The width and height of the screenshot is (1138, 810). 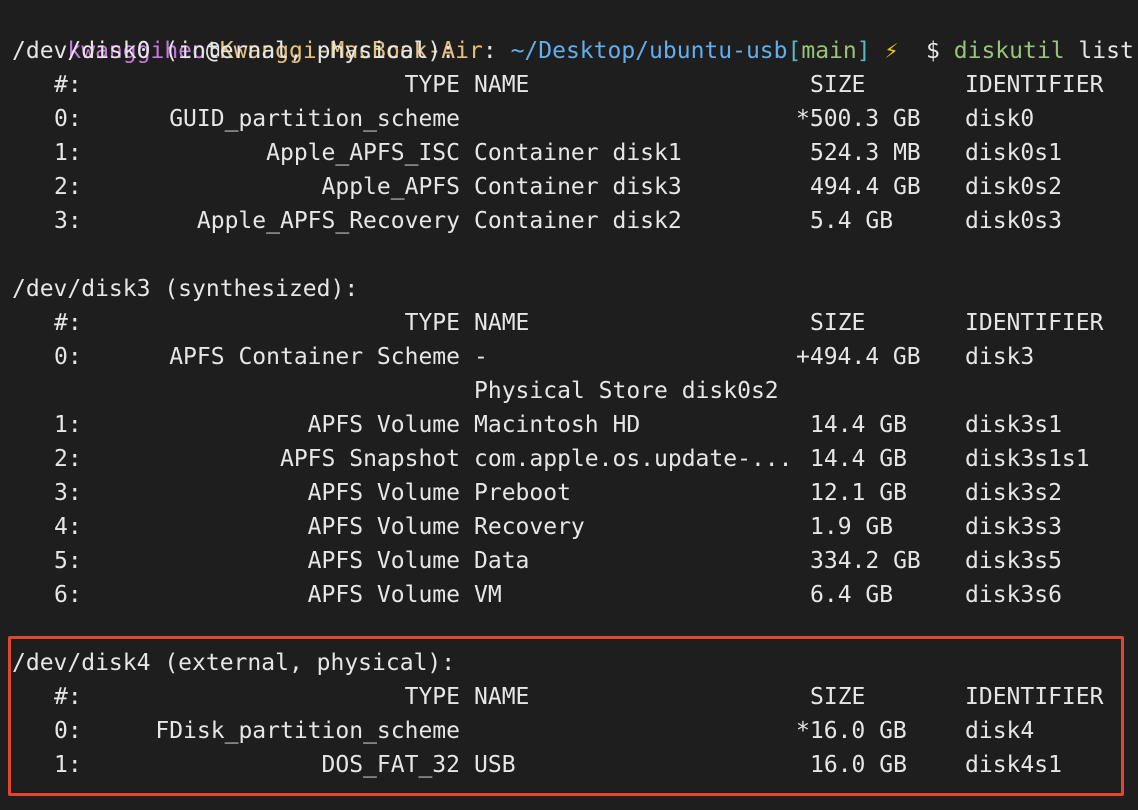 What do you see at coordinates (858, 493) in the screenshot?
I see `partition-size: 12.1 GB` at bounding box center [858, 493].